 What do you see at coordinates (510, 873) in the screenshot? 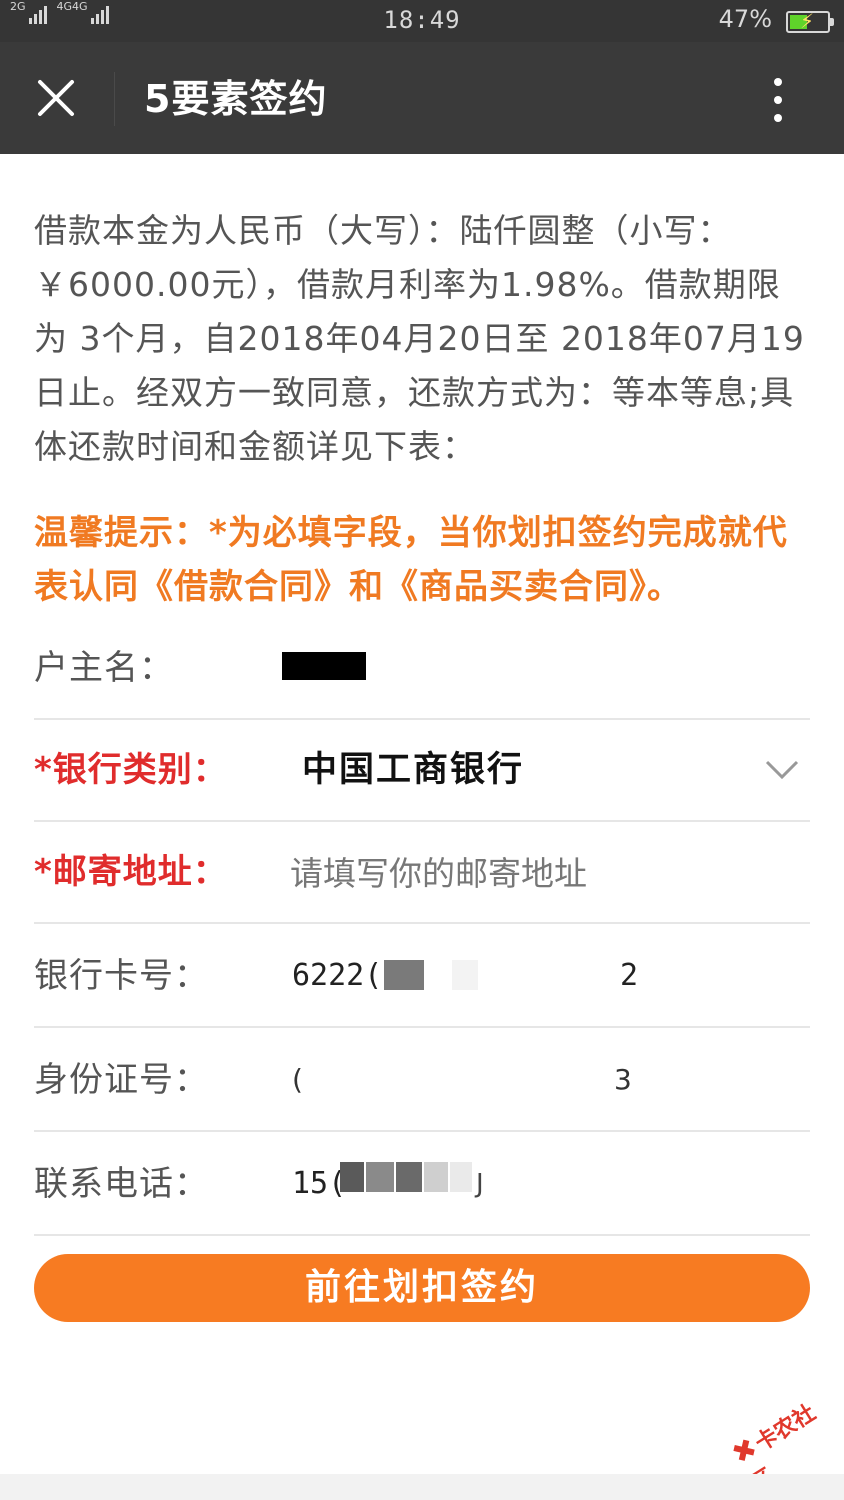
I see `address-input` at bounding box center [510, 873].